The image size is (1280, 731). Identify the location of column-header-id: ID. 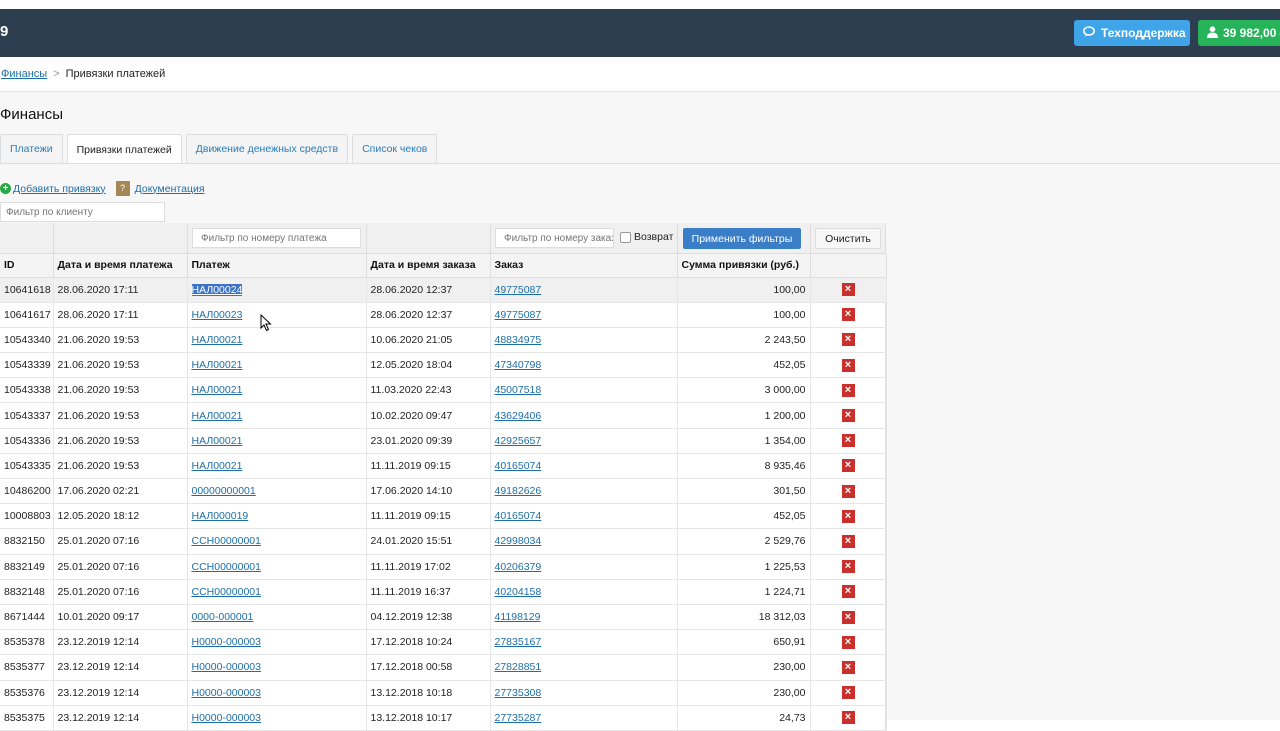
(27, 266).